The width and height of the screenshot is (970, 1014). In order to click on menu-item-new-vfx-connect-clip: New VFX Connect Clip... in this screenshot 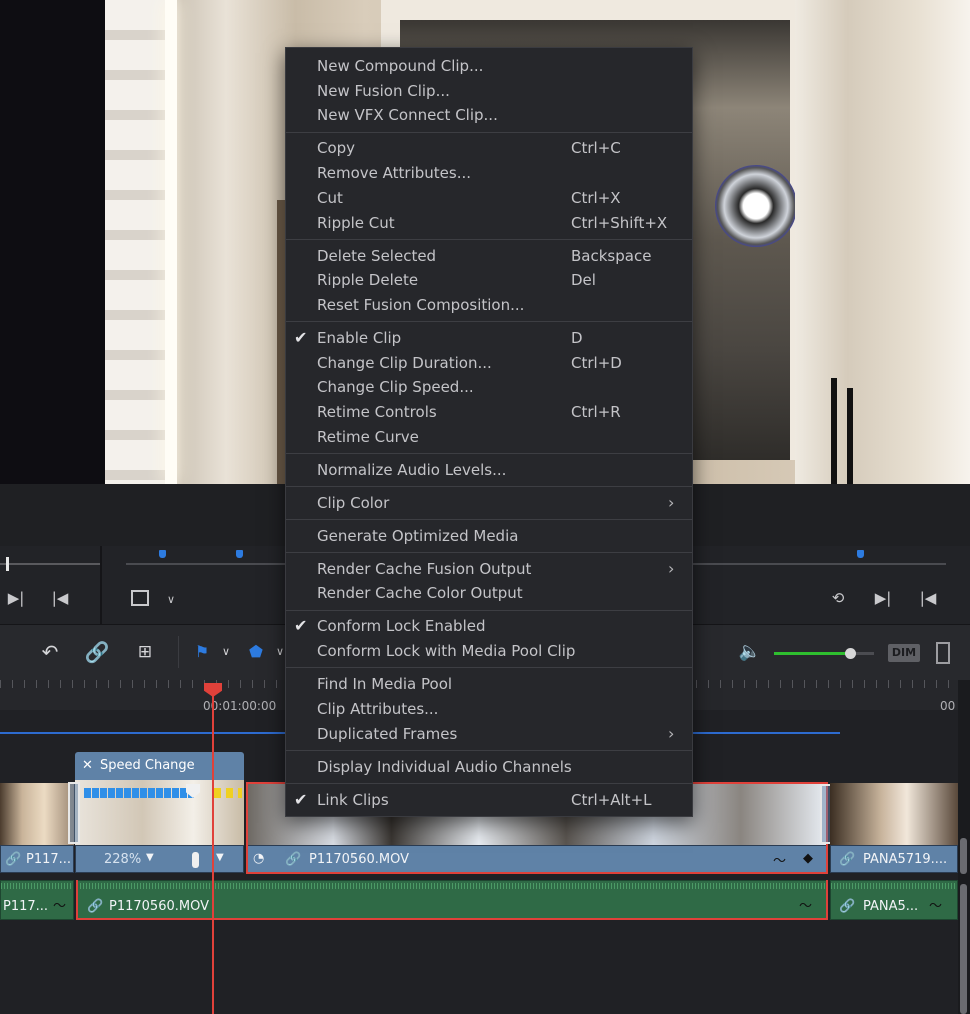, I will do `click(489, 115)`.